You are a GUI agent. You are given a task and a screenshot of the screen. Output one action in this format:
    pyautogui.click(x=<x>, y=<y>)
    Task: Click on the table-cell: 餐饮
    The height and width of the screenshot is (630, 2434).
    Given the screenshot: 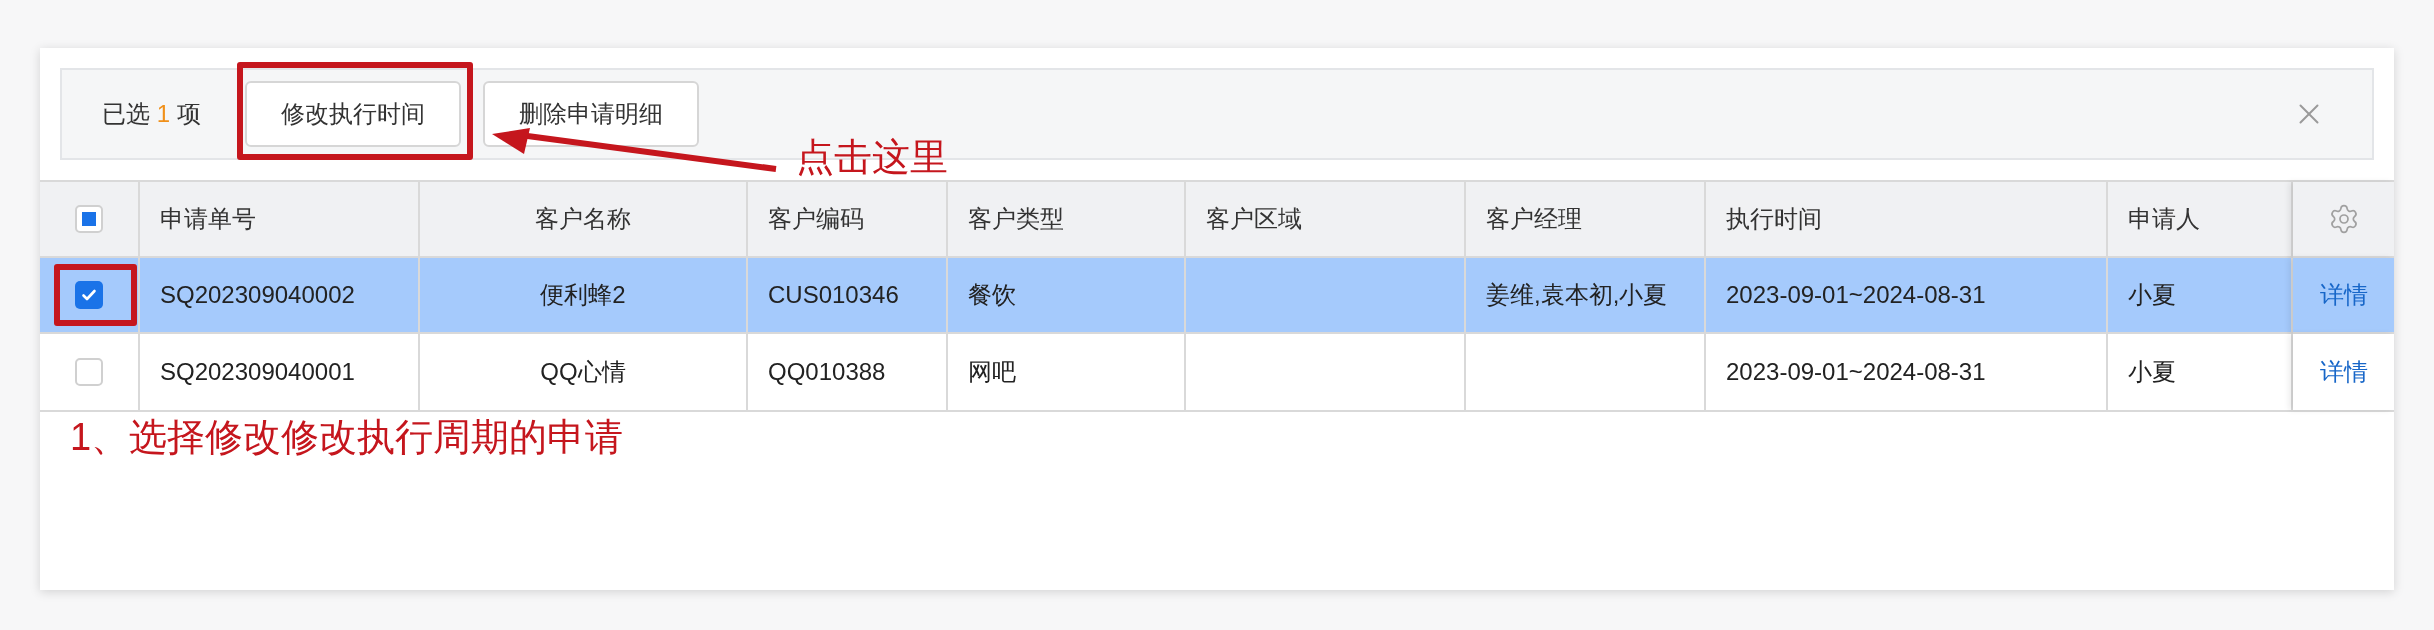 What is the action you would take?
    pyautogui.click(x=1067, y=296)
    